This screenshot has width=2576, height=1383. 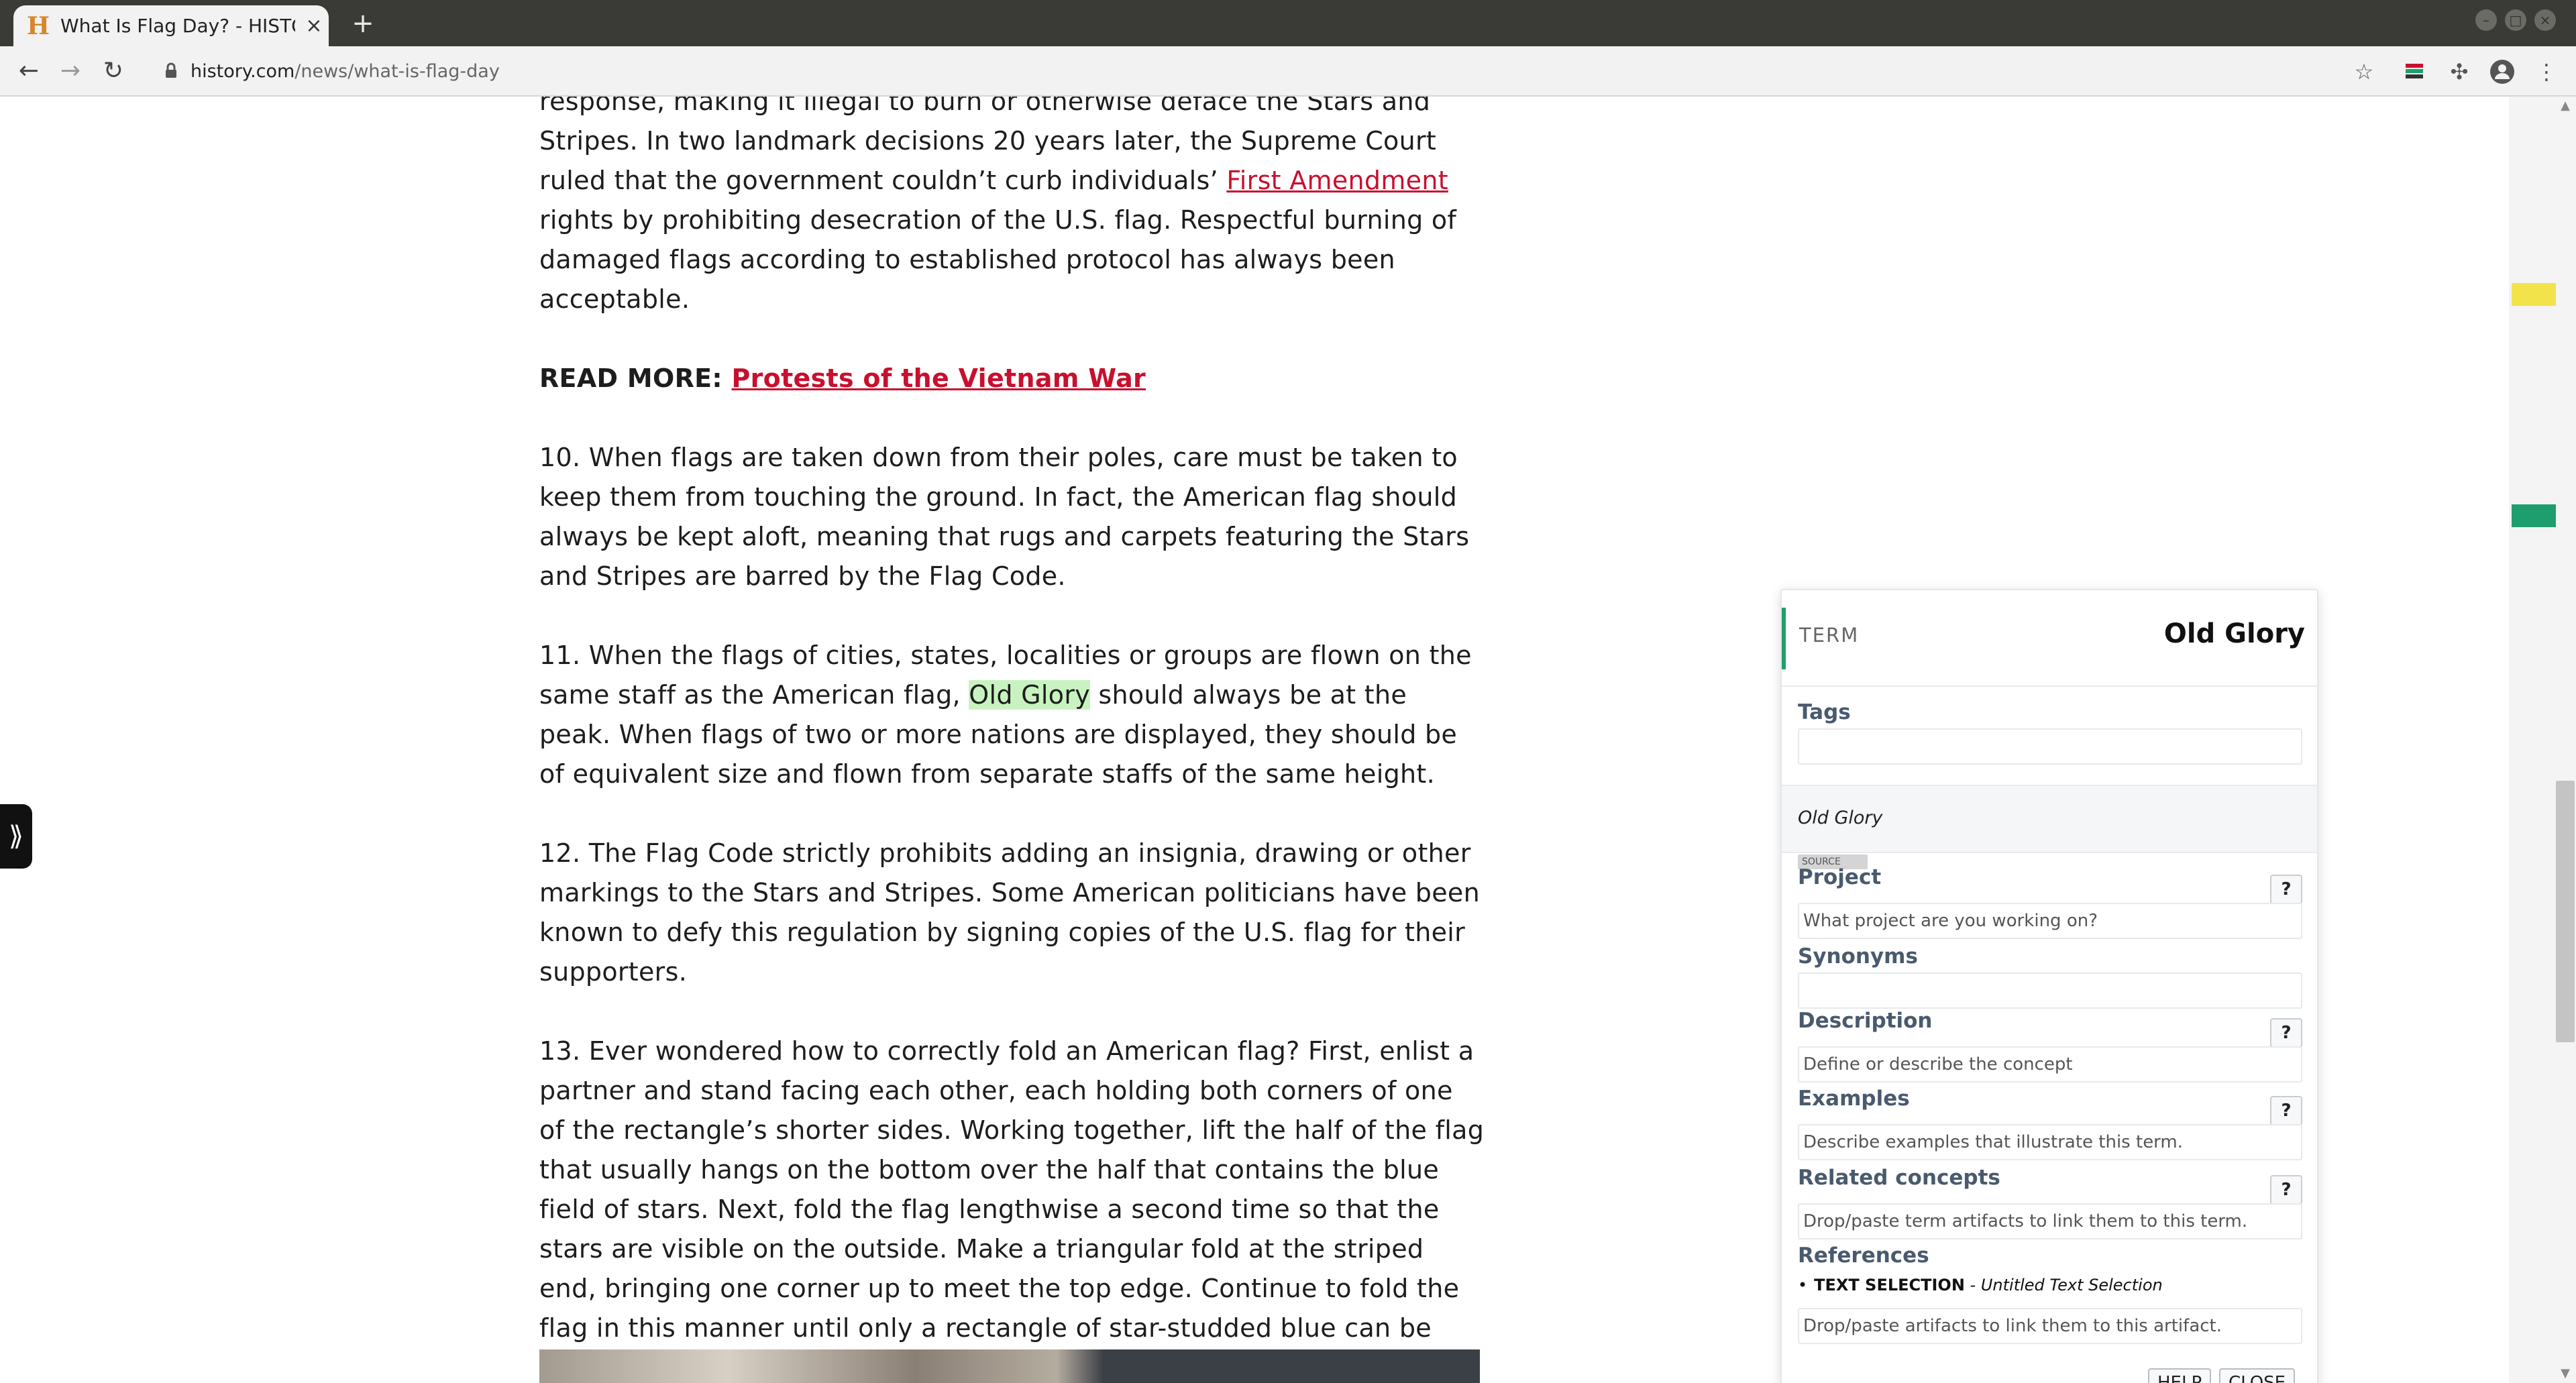 I want to click on description-input: Define or describe the concept, so click(x=2050, y=1064).